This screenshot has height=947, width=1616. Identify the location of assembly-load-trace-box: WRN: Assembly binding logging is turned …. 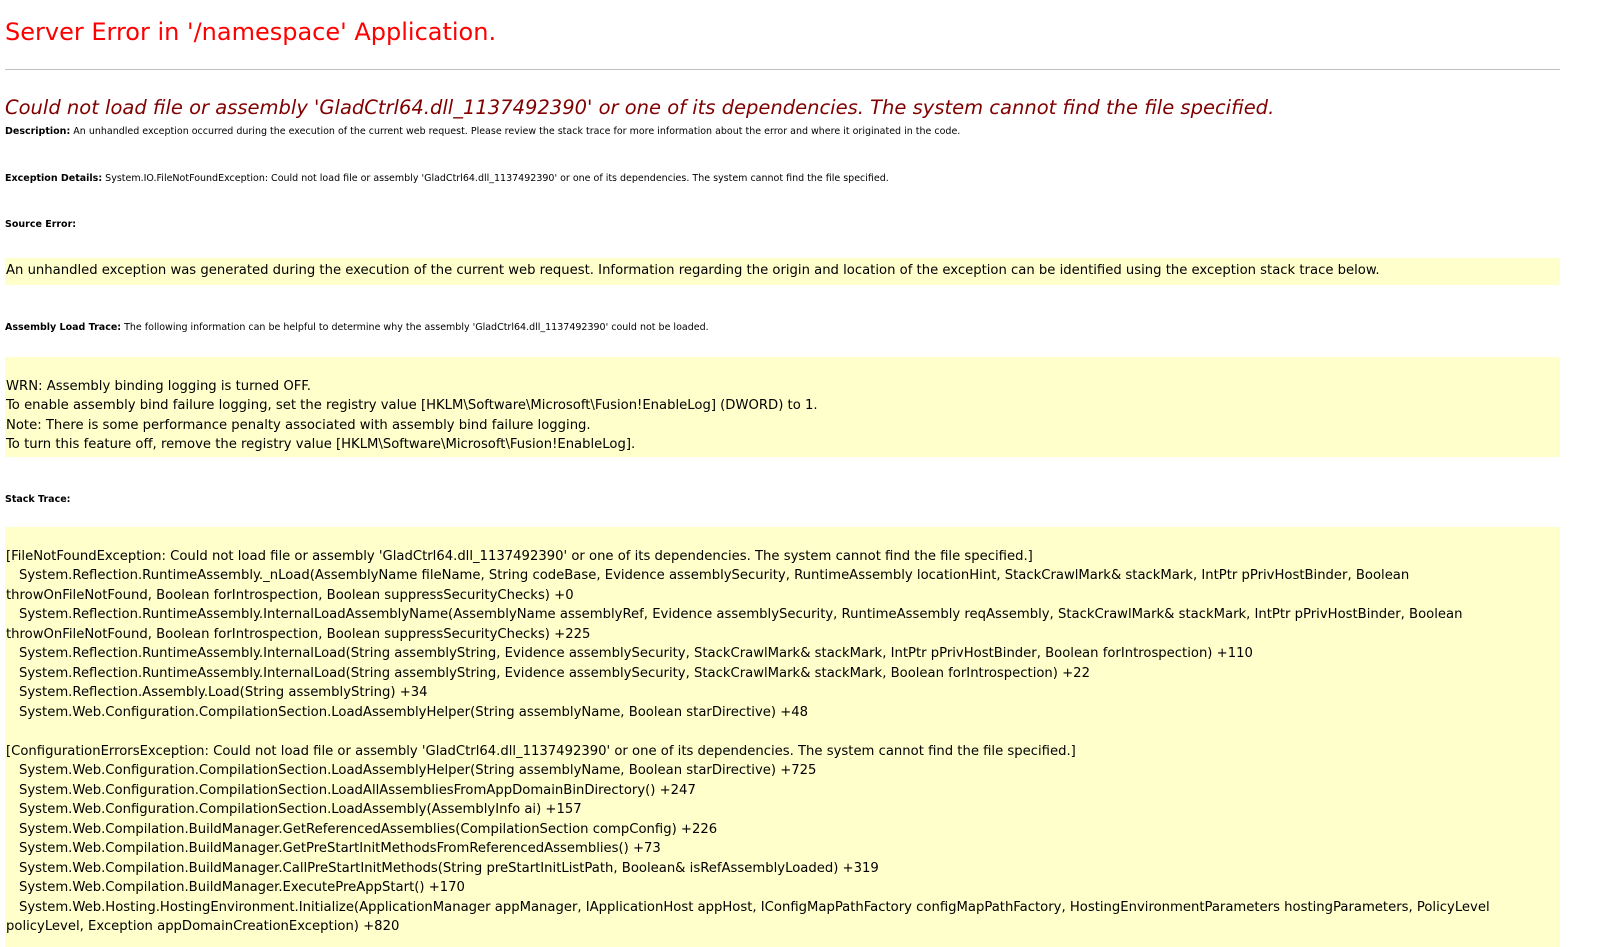
(782, 406).